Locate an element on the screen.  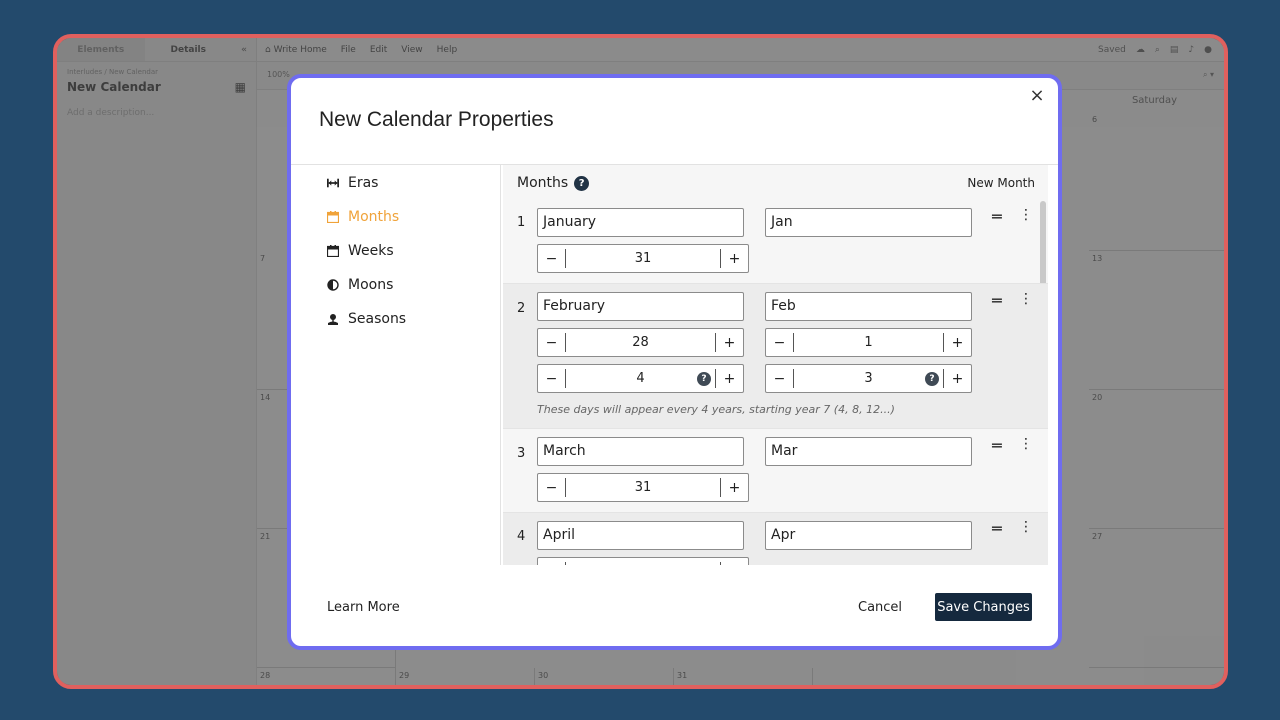
days-value: 28 is located at coordinates (640, 342).